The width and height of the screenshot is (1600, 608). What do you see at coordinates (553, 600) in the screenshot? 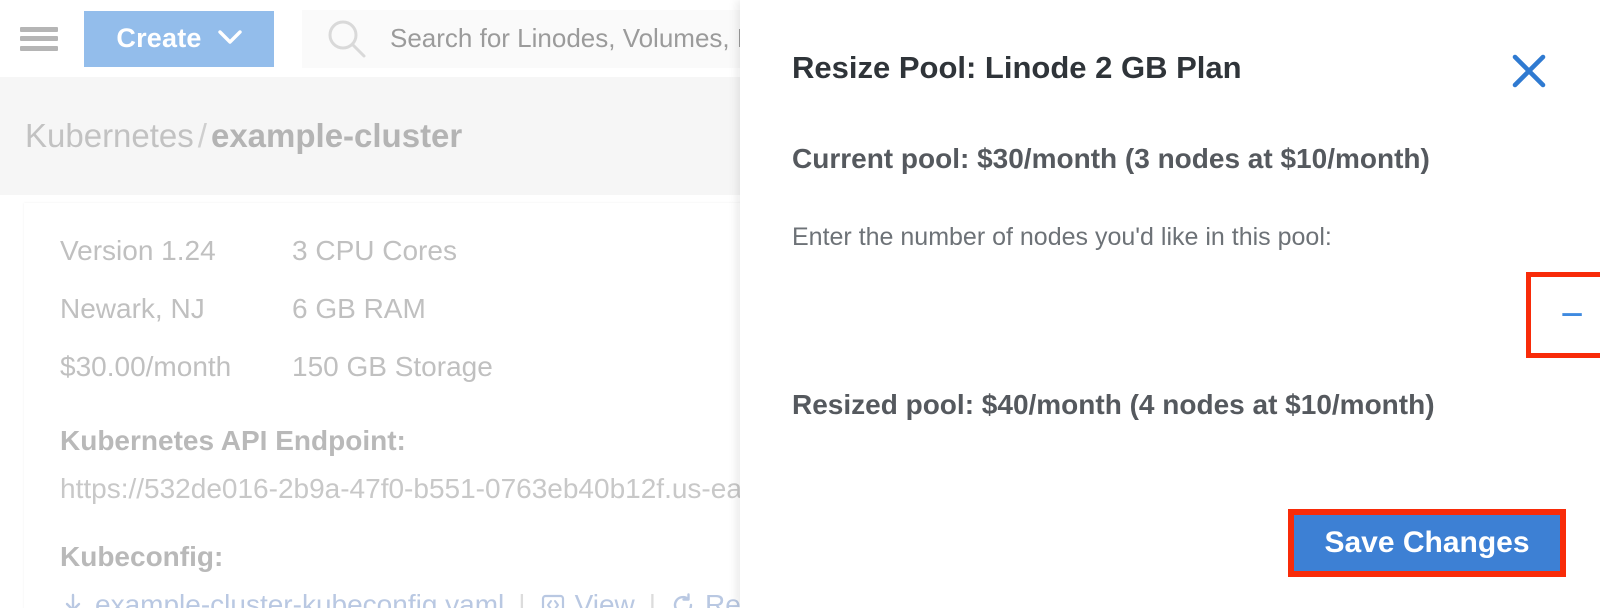
I see `code-view-icon` at bounding box center [553, 600].